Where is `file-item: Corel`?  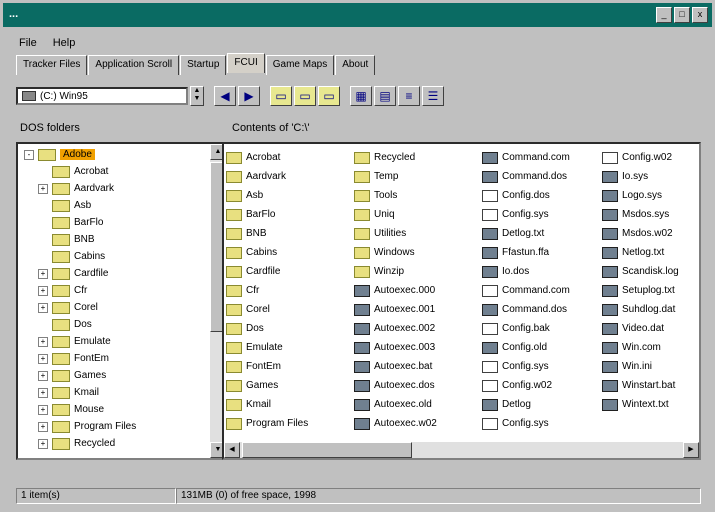
file-item: Corel is located at coordinates (290, 309).